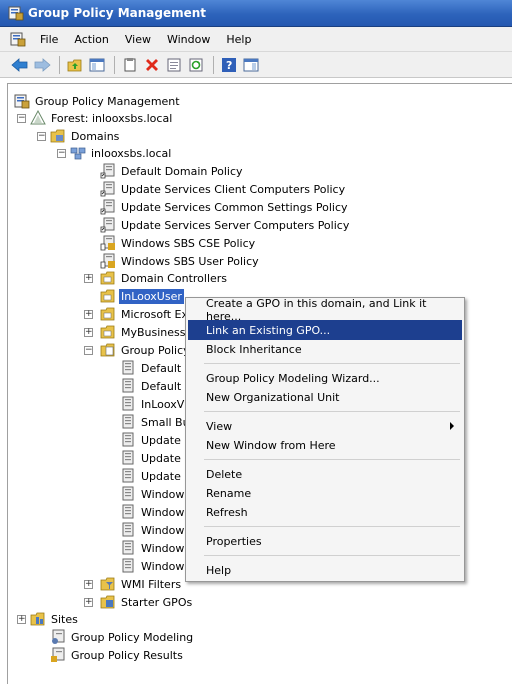 The height and width of the screenshot is (684, 512). Describe the element at coordinates (238, 39) in the screenshot. I see `menu-help: Help` at that location.